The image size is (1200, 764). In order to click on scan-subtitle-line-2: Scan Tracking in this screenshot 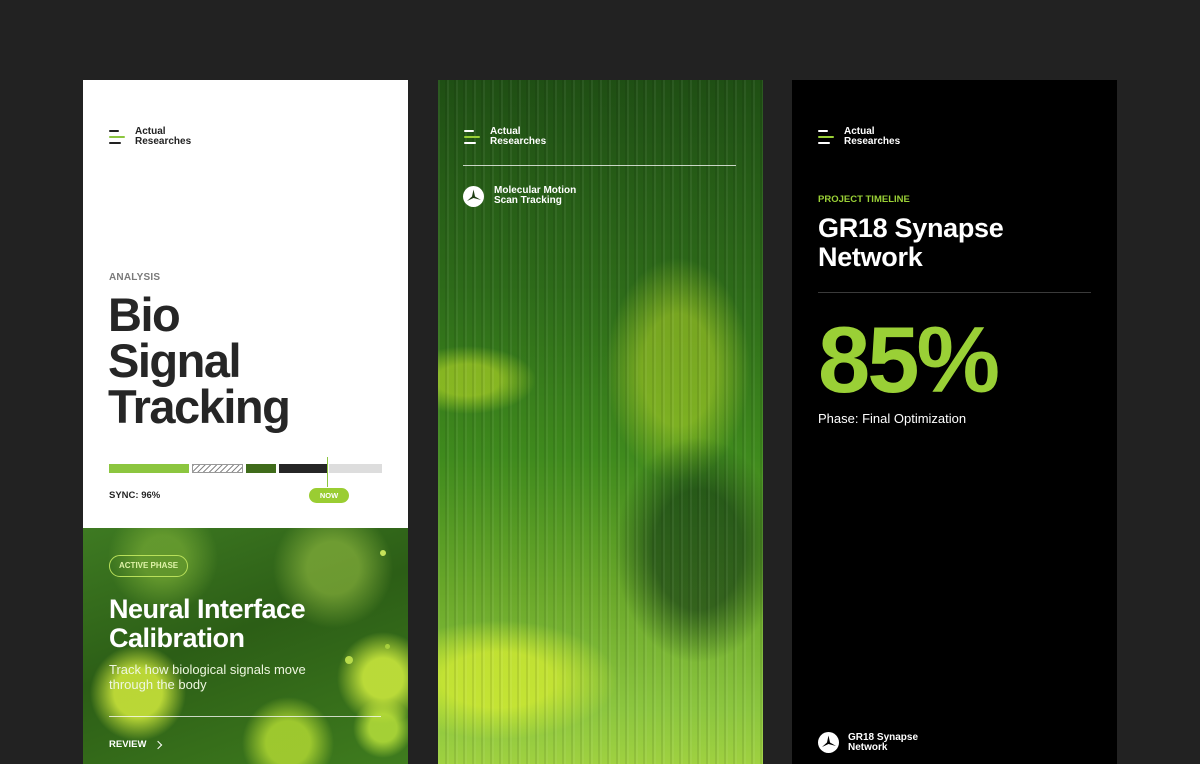, I will do `click(528, 200)`.